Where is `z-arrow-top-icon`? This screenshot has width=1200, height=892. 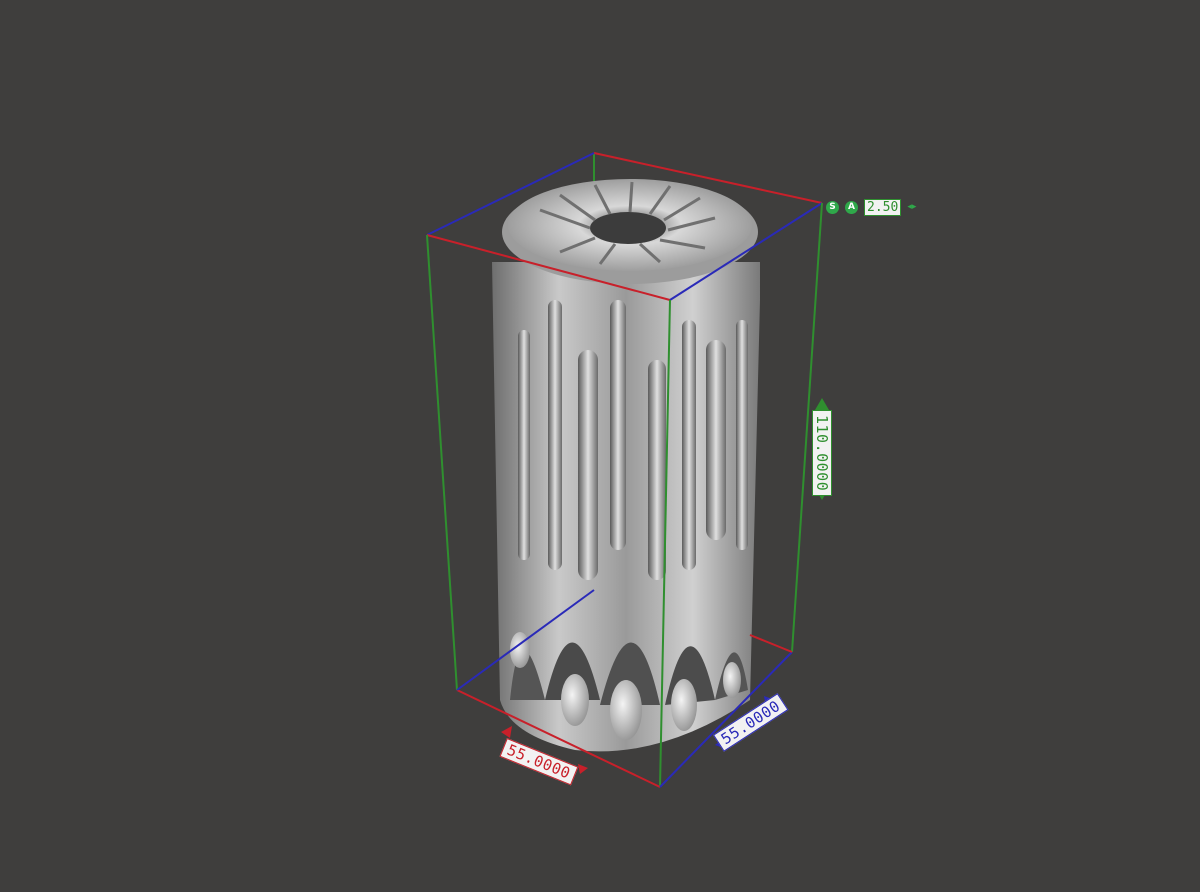 z-arrow-top-icon is located at coordinates (822, 404).